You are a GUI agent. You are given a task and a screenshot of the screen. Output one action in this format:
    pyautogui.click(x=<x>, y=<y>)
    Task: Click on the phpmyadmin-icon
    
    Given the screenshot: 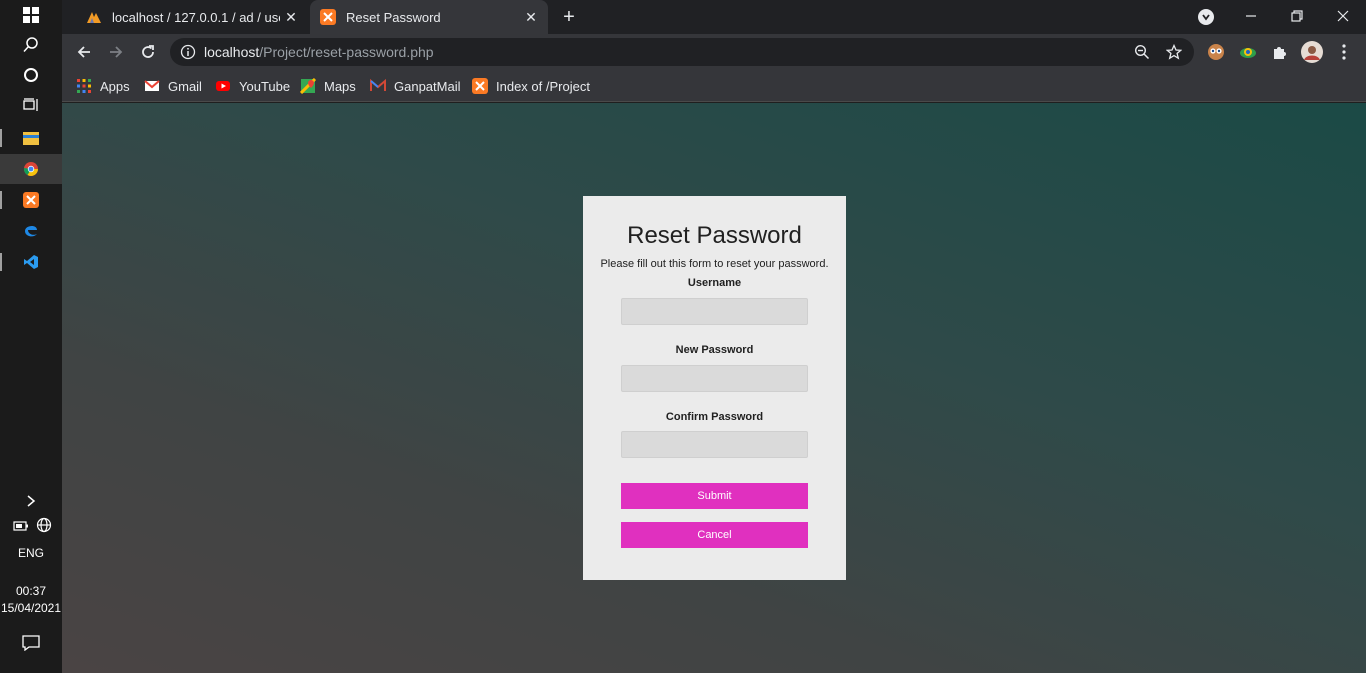 What is the action you would take?
    pyautogui.click(x=94, y=17)
    